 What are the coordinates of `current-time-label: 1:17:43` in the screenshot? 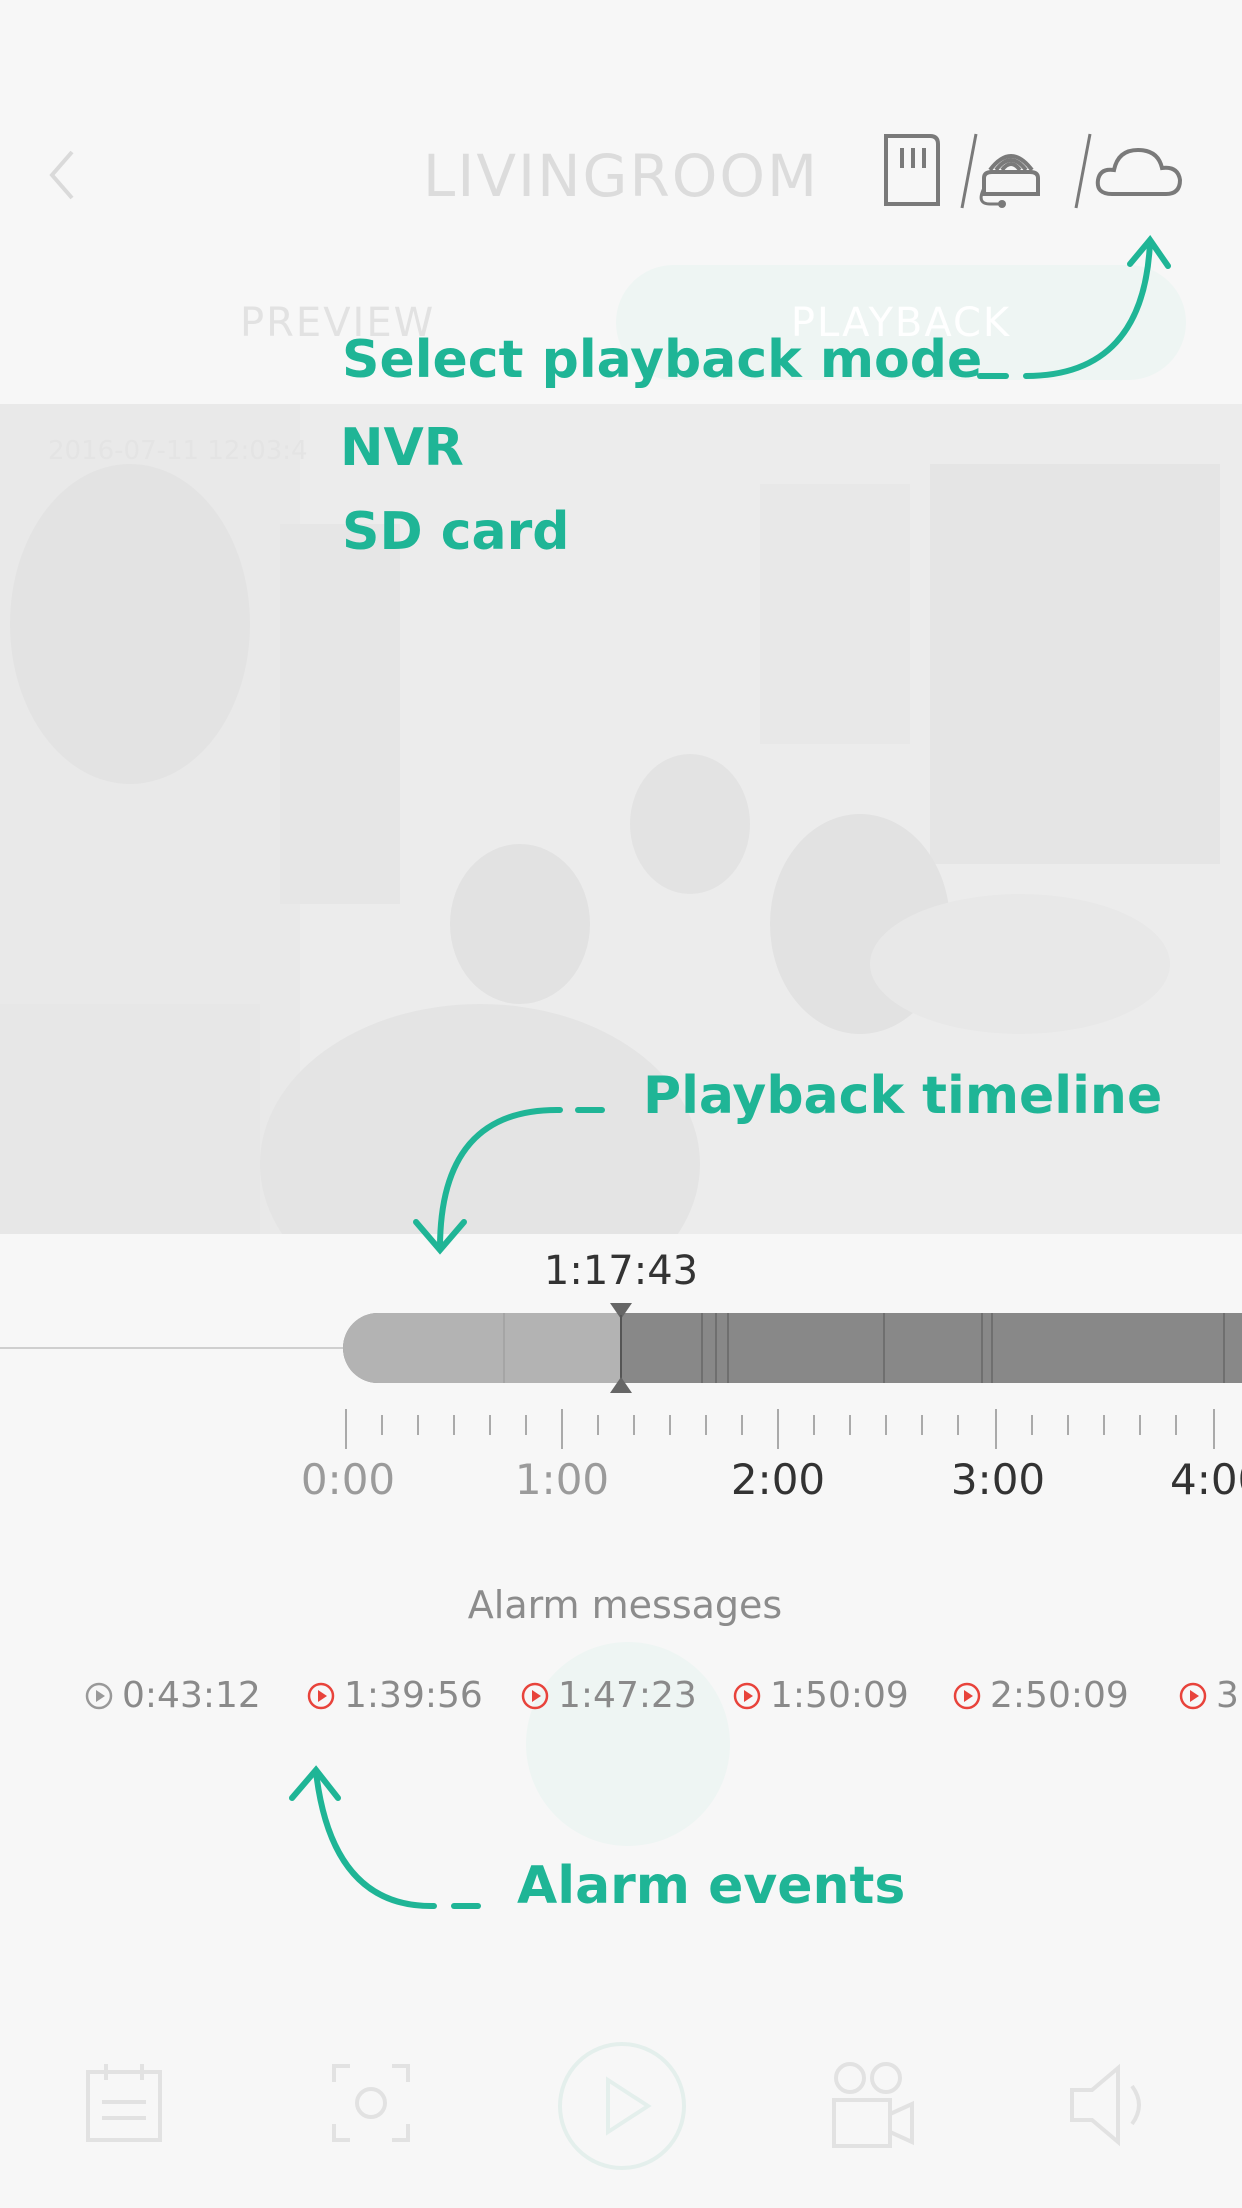 It's located at (621, 1271).